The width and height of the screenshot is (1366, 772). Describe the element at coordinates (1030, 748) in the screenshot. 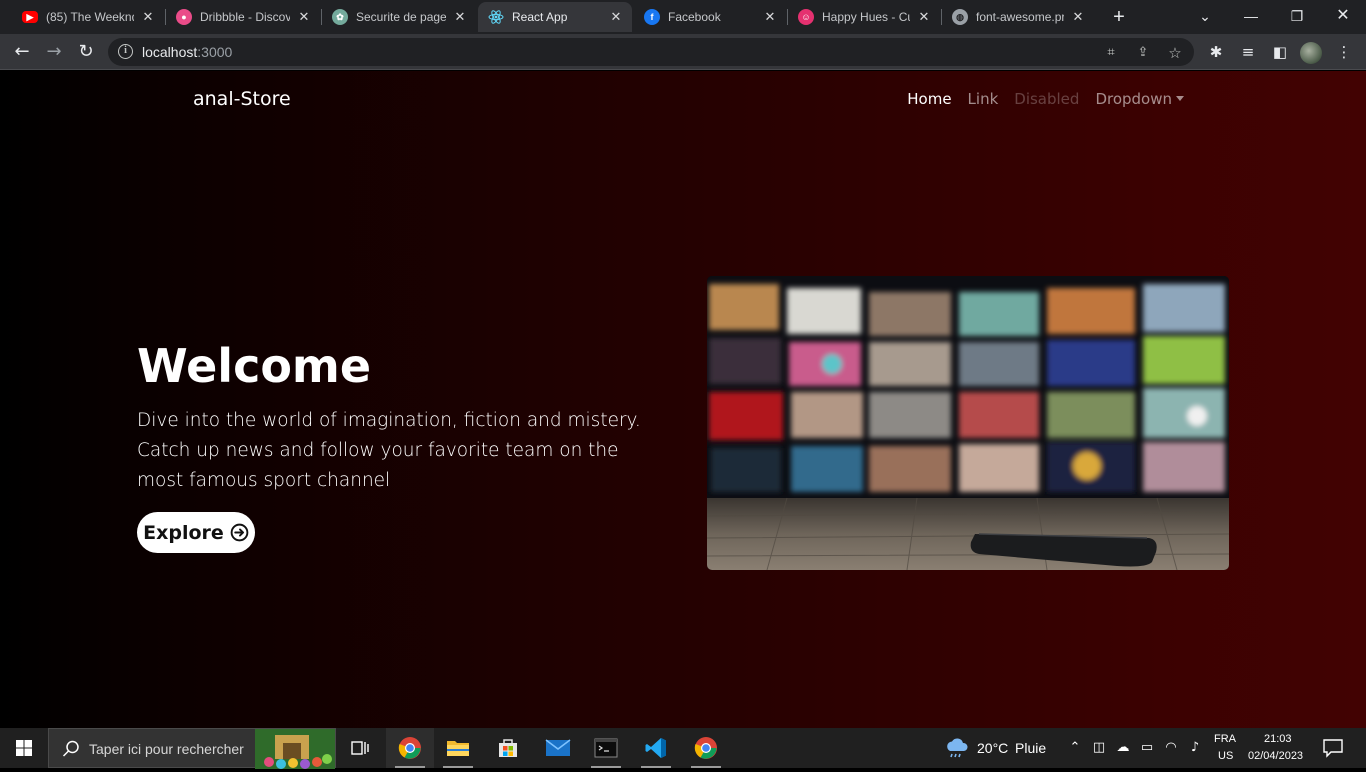

I see `weather-description: Pluie` at that location.